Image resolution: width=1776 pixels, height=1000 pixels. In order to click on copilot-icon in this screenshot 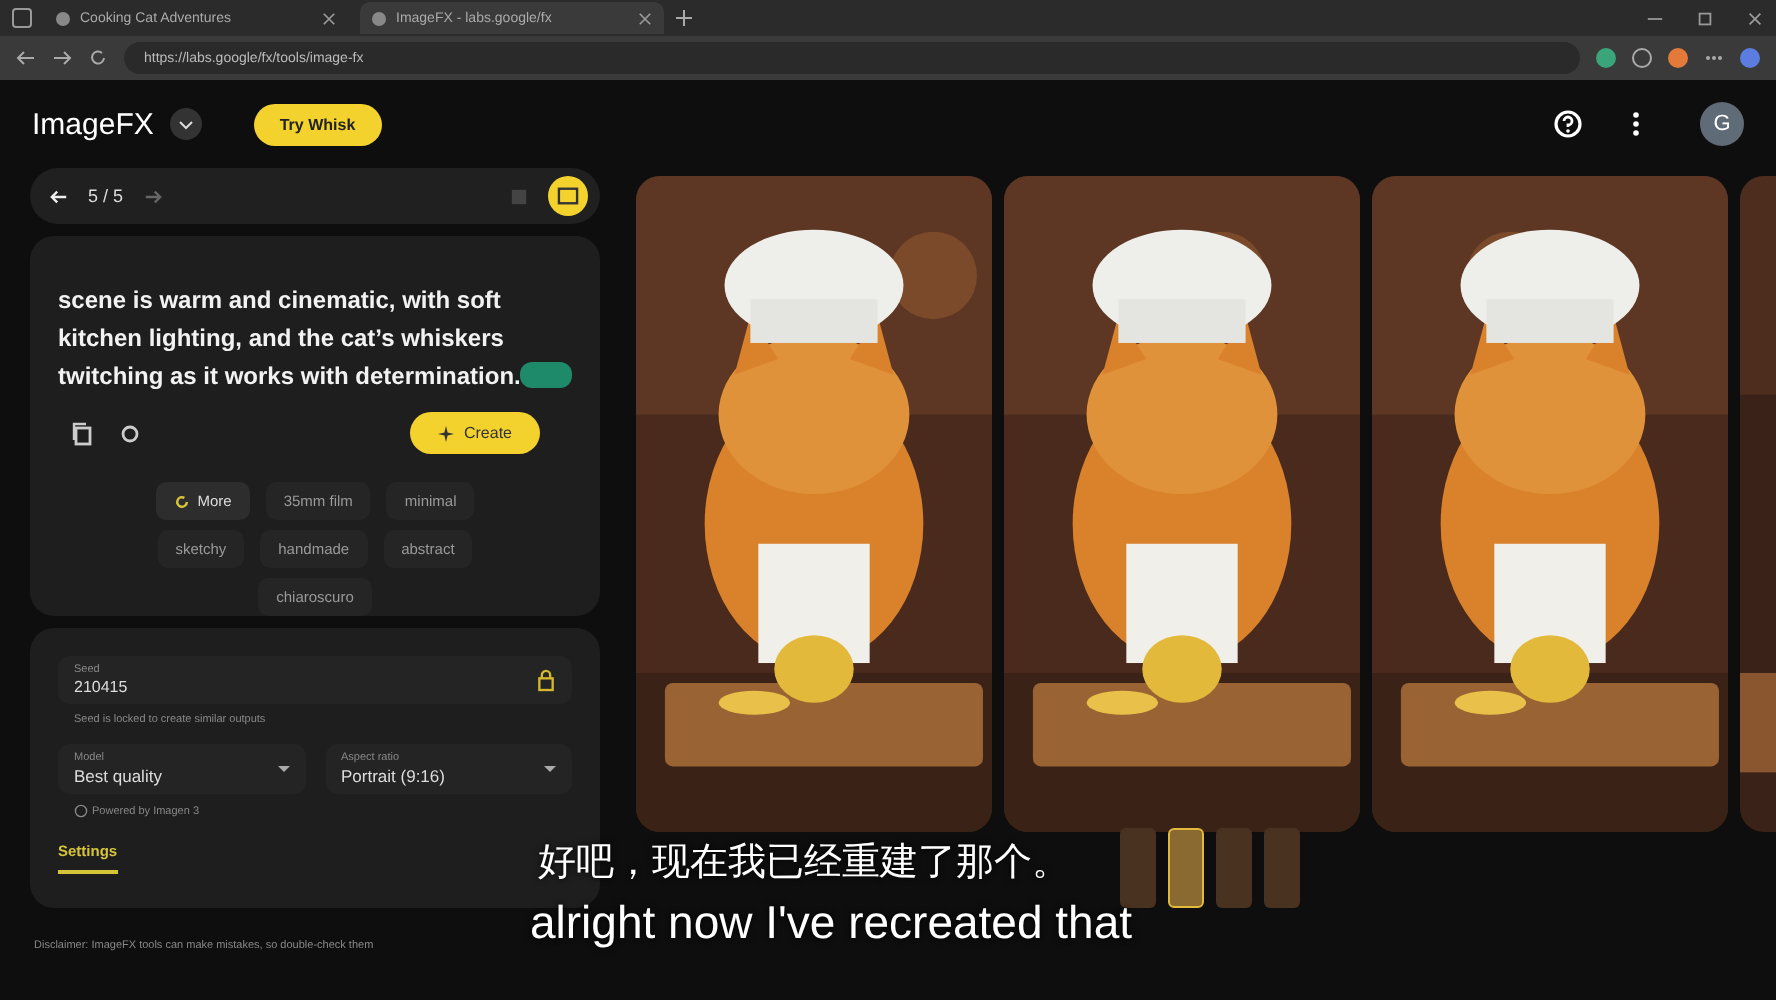, I will do `click(1750, 58)`.